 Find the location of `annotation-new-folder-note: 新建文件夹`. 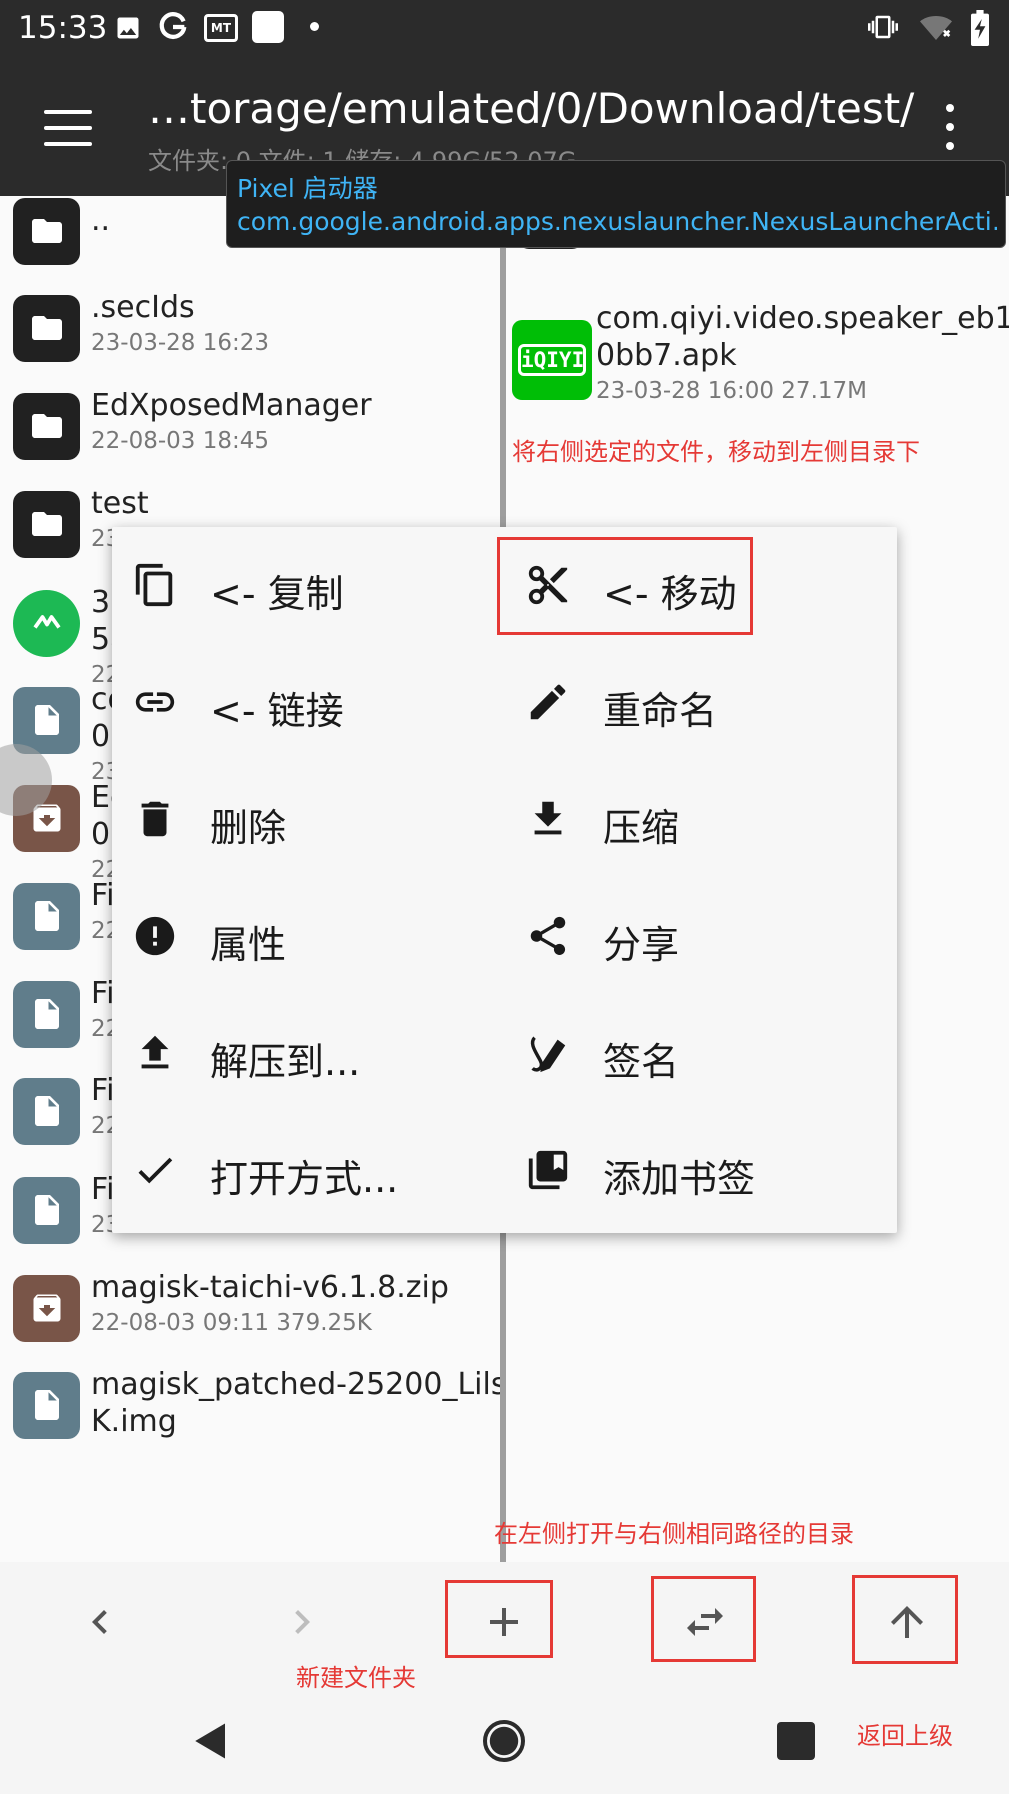

annotation-new-folder-note: 新建文件夹 is located at coordinates (356, 1678).